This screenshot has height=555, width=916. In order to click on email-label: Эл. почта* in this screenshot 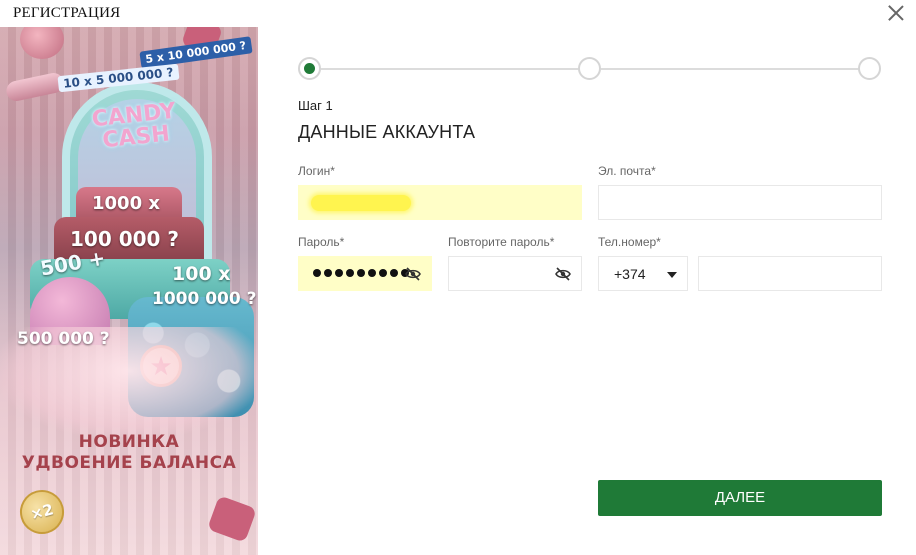, I will do `click(627, 171)`.